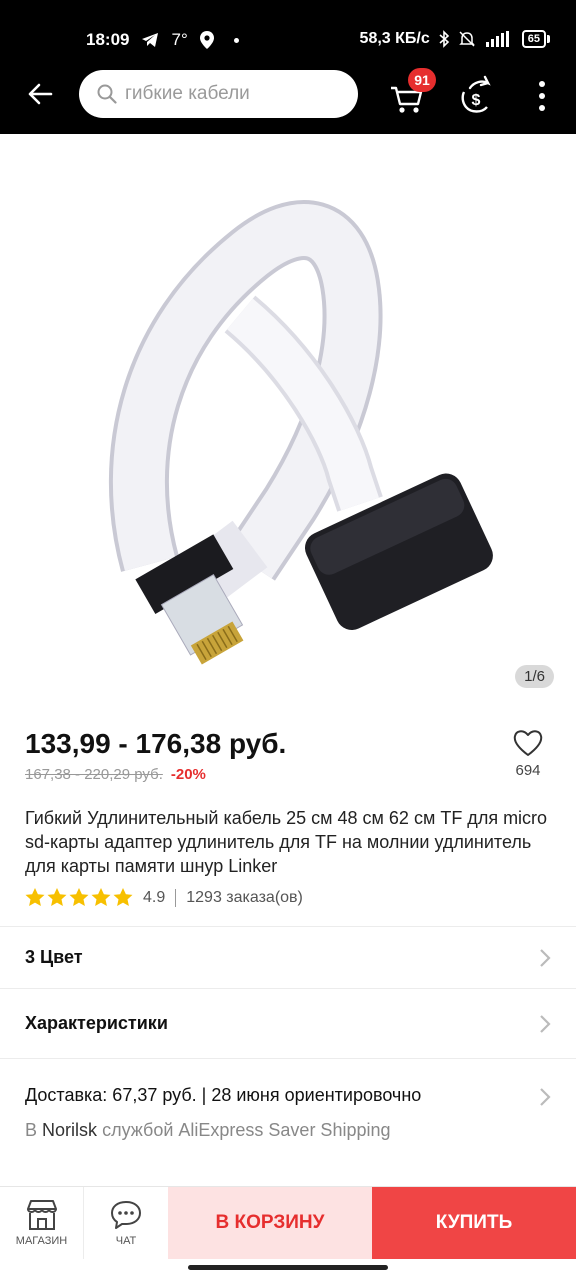 The image size is (576, 1280). Describe the element at coordinates (288, 1267) in the screenshot. I see `home-indicator` at that location.